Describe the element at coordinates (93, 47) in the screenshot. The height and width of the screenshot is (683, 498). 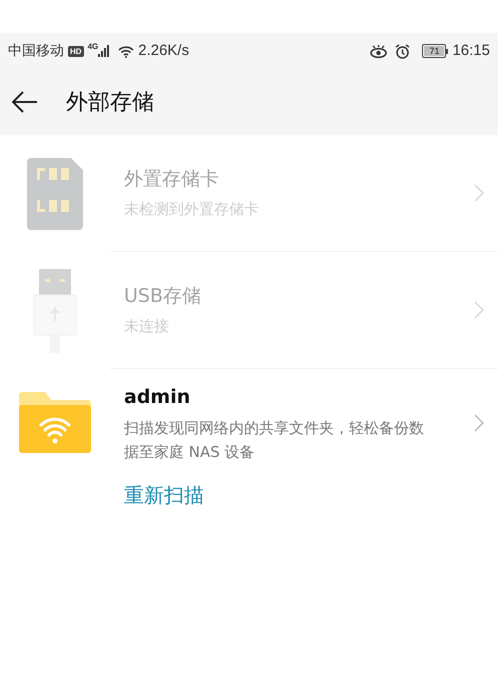
I see `network-type: 4G` at that location.